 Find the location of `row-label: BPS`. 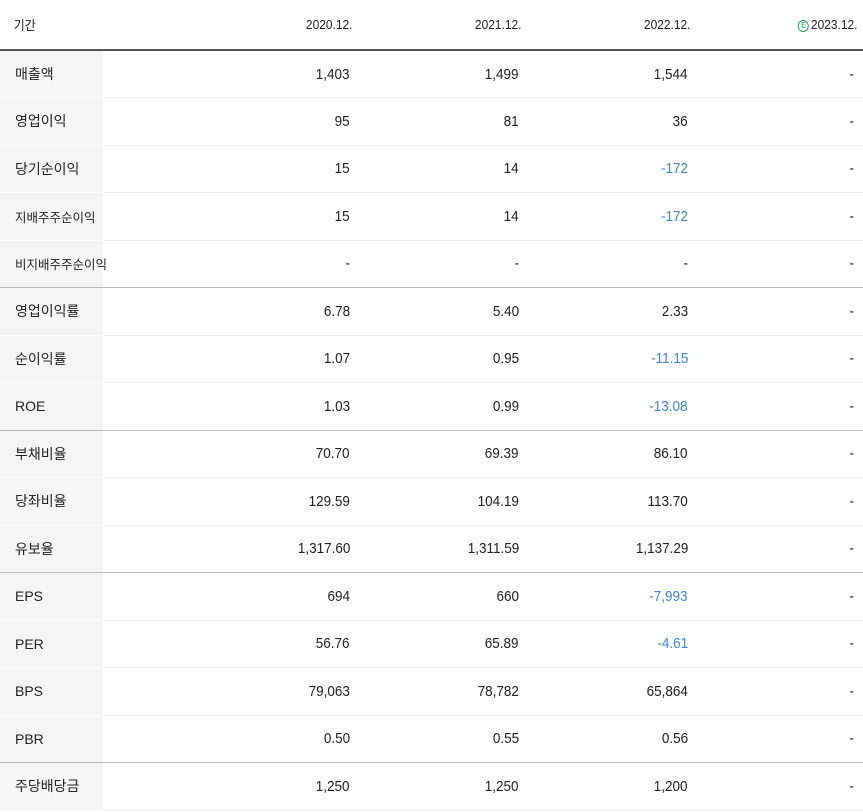

row-label: BPS is located at coordinates (51, 691).